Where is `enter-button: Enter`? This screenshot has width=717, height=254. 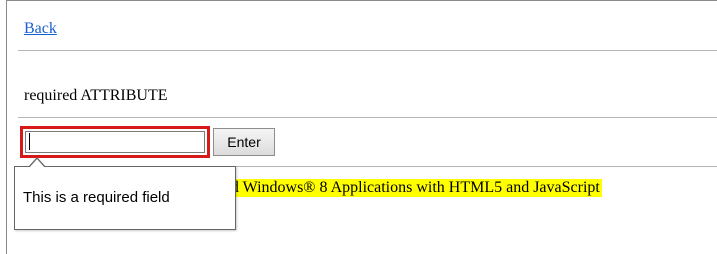
enter-button: Enter is located at coordinates (244, 142).